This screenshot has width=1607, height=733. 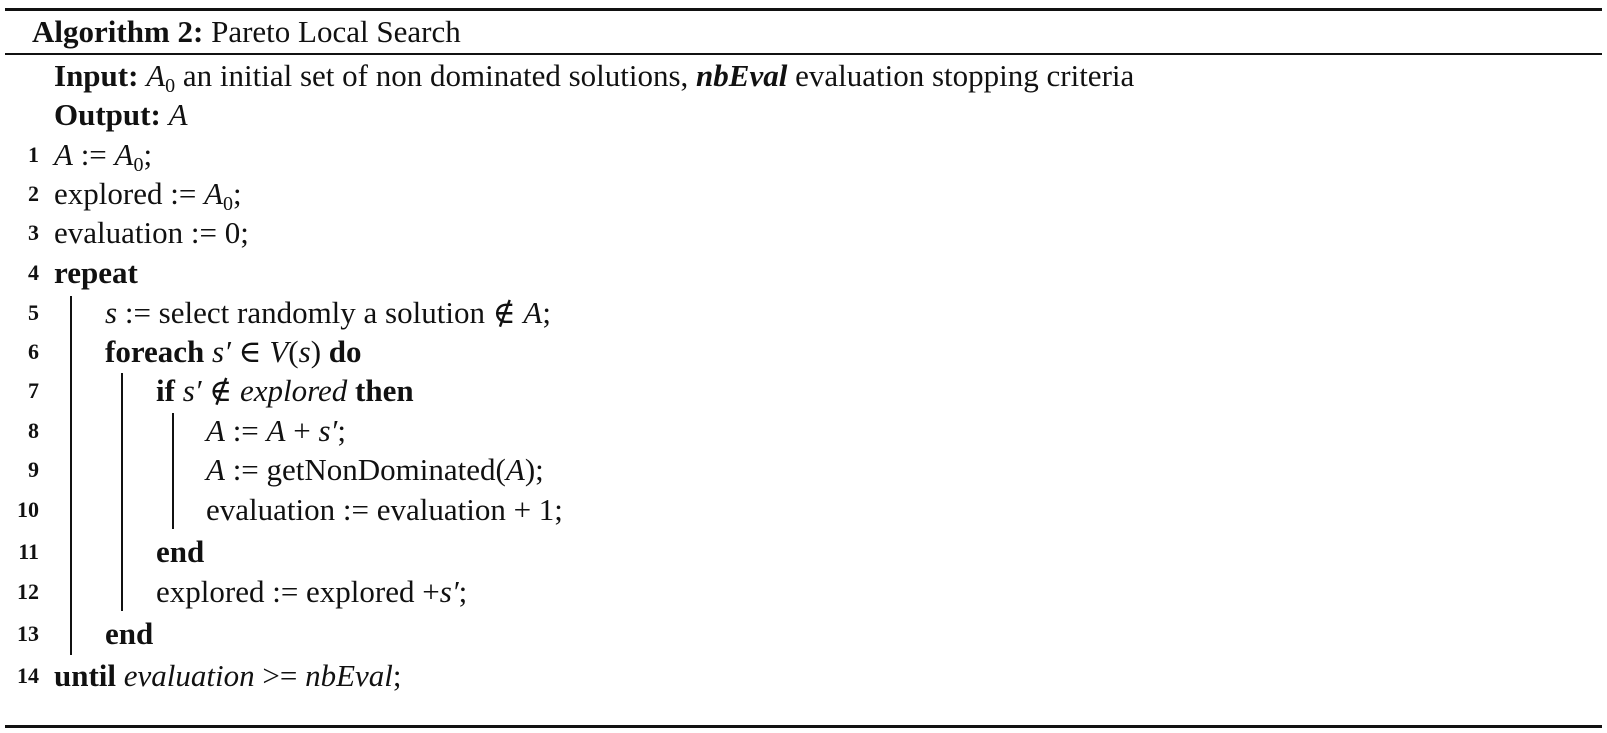 I want to click on code-text: ), so click(x=319, y=351).